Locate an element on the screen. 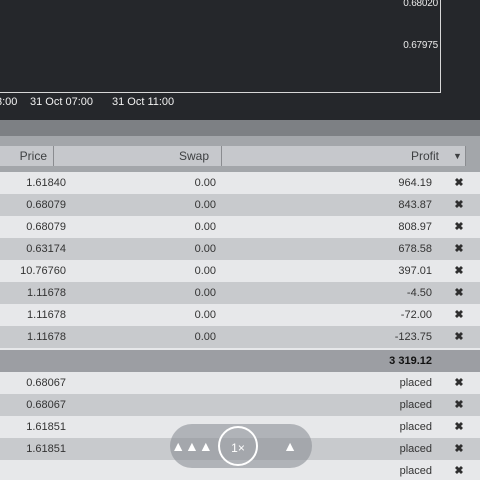 The image size is (480, 480). profit-cell: 678.58 is located at coordinates (415, 249).